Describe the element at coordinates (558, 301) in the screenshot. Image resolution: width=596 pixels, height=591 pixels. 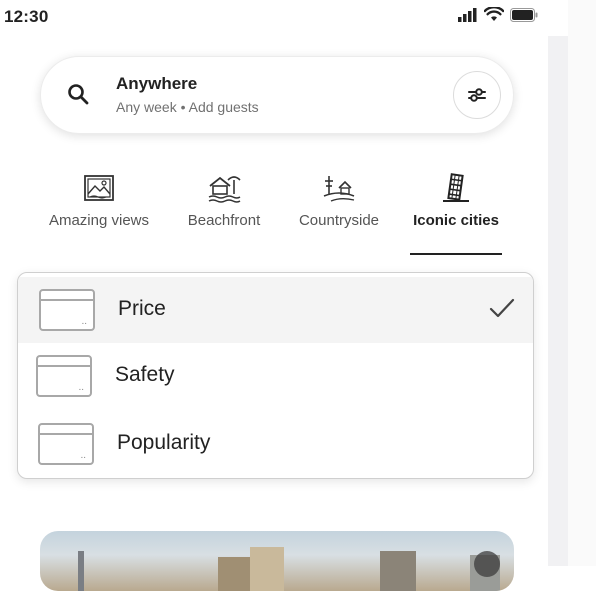
I see `side-divider` at that location.